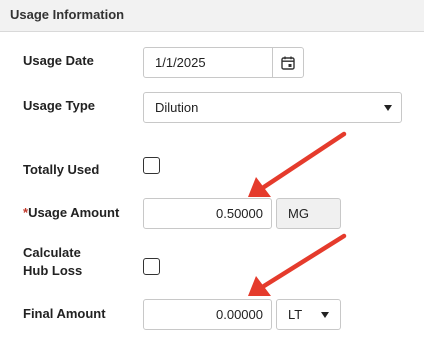 This screenshot has width=424, height=346. Describe the element at coordinates (151, 165) in the screenshot. I see `totally-used-checkbox` at that location.